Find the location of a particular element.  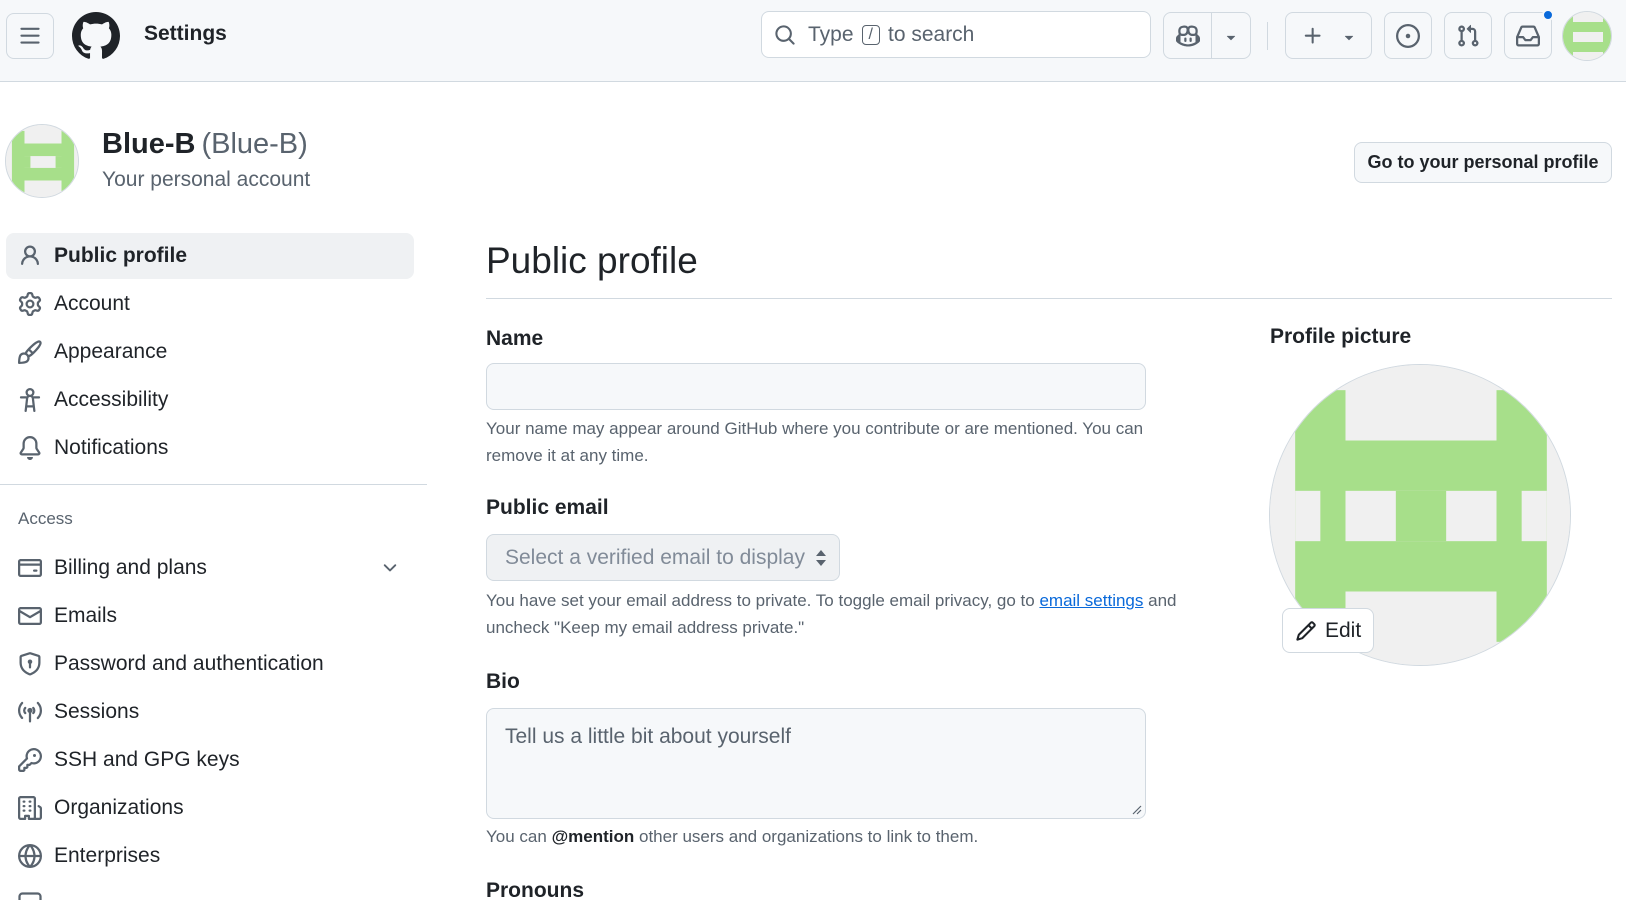

sidebar-item-label: Billing and plans is located at coordinates (130, 567).